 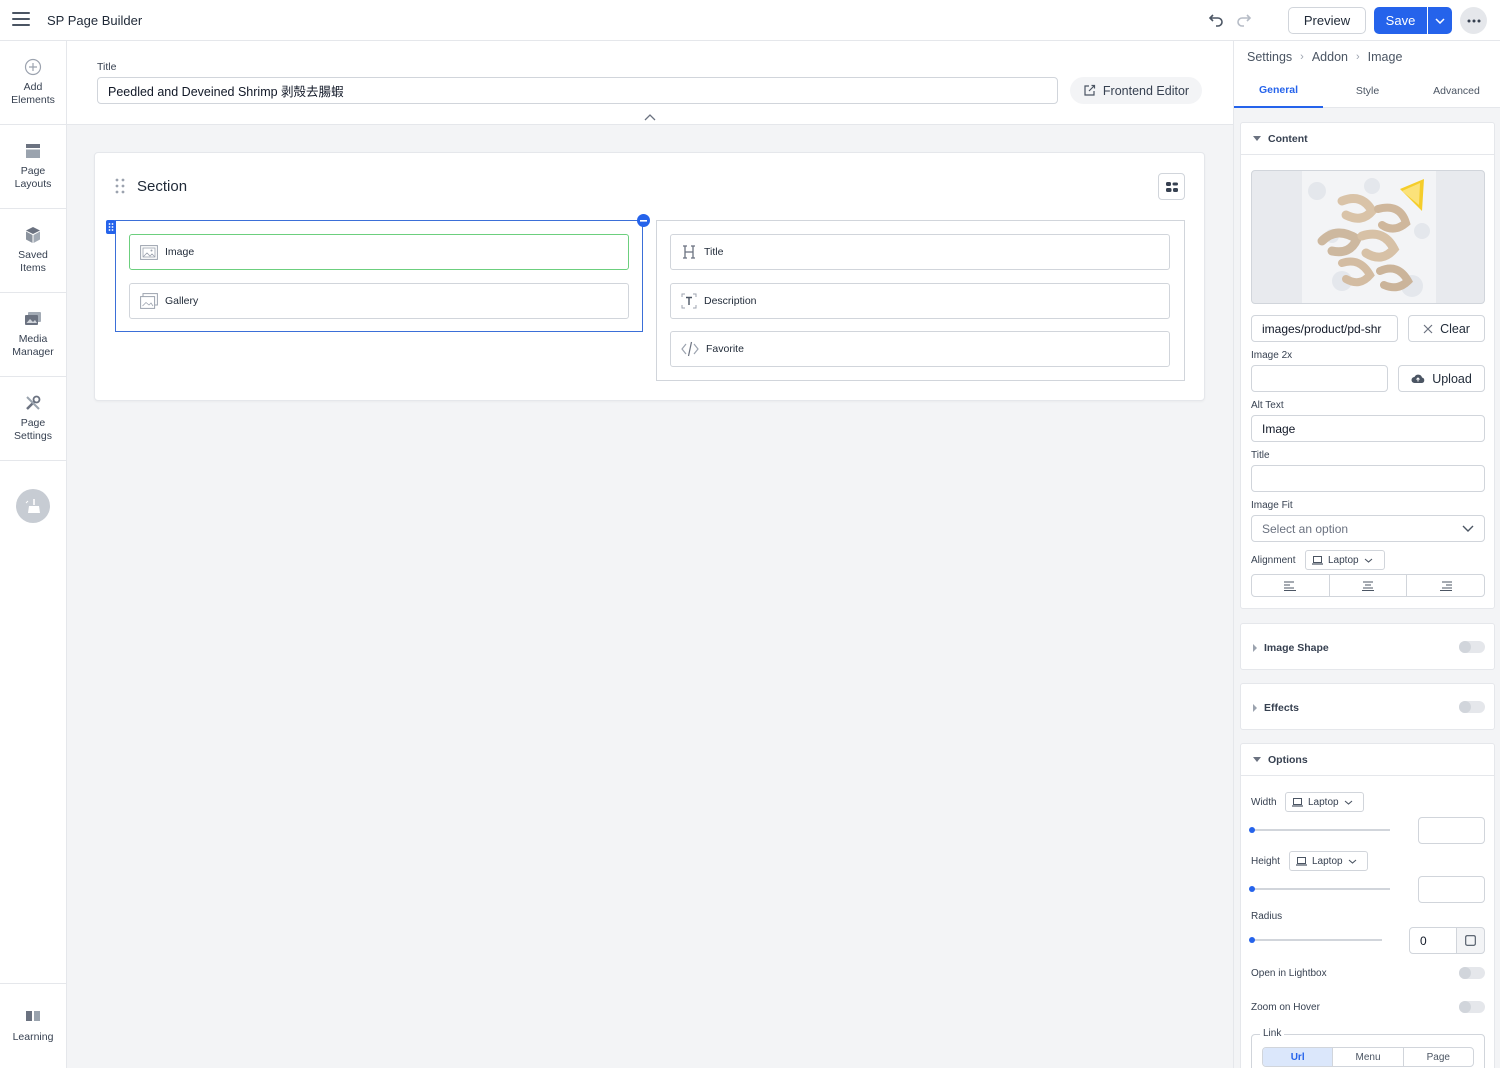 What do you see at coordinates (1285, 1007) in the screenshot?
I see `zoom-label: Zoom on Hover` at bounding box center [1285, 1007].